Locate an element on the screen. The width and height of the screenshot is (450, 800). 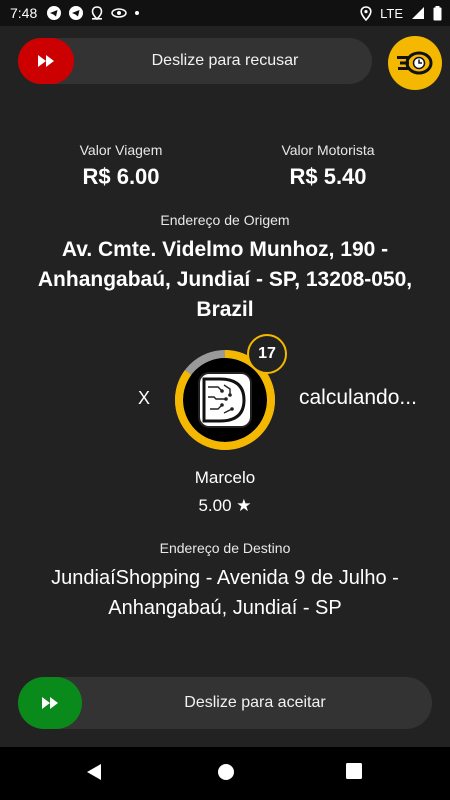
speed-clock-logo-icon is located at coordinates (415, 63).